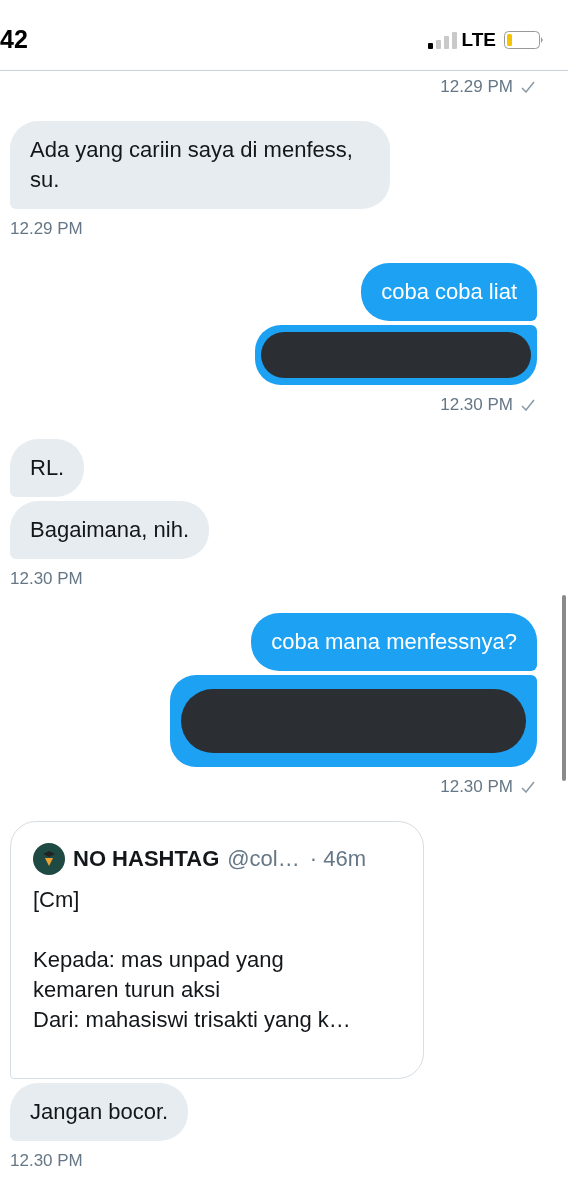 Image resolution: width=568 pixels, height=1200 pixels. Describe the element at coordinates (159, 975) in the screenshot. I see `tweet-text: Kepada: mas unpad yang kemaren turun aksi` at that location.